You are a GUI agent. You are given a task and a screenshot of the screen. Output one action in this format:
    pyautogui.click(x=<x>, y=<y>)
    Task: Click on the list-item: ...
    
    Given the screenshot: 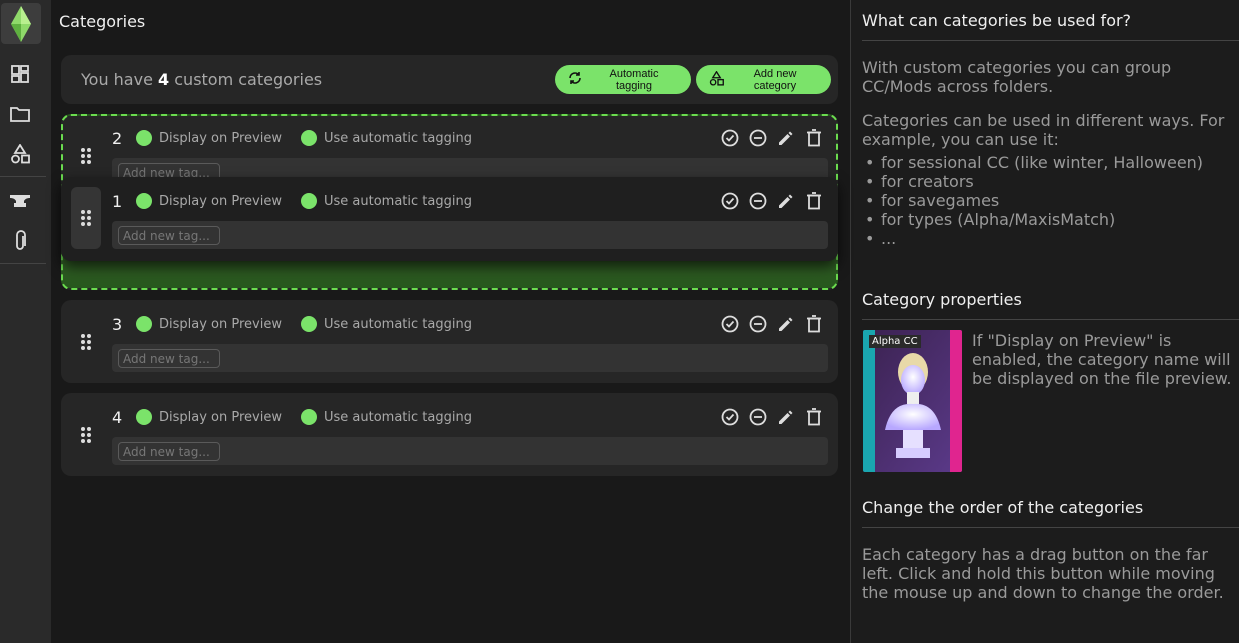 What is the action you would take?
    pyautogui.click(x=1047, y=238)
    